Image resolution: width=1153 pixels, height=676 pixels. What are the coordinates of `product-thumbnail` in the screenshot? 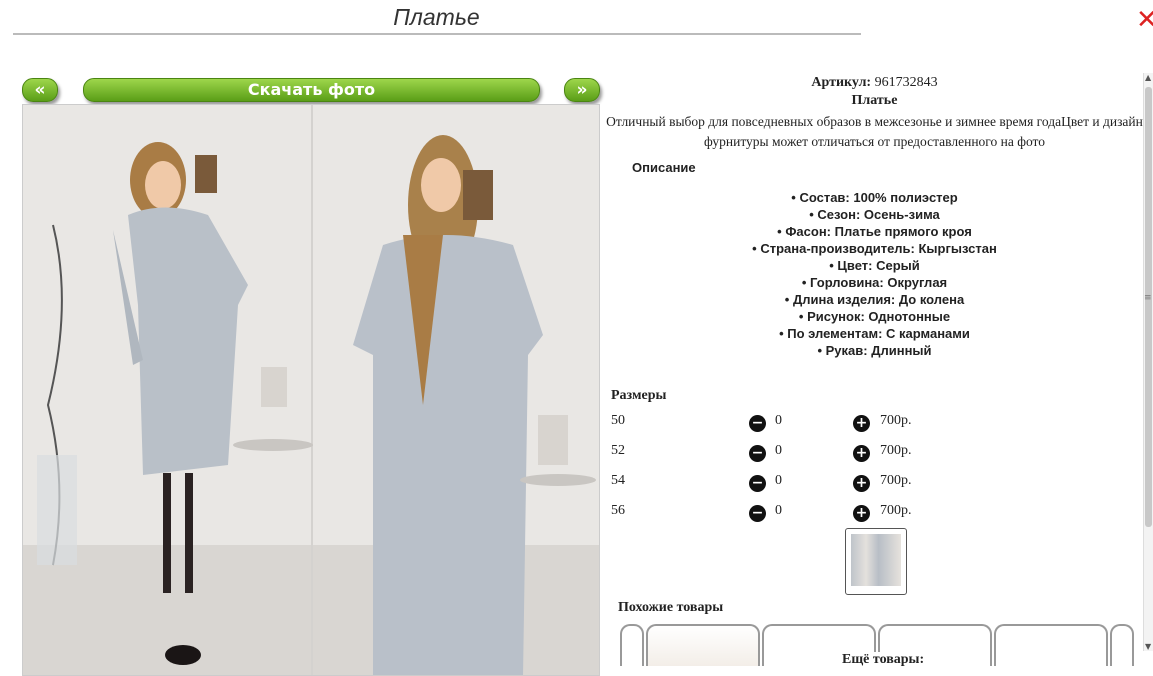 It's located at (876, 561).